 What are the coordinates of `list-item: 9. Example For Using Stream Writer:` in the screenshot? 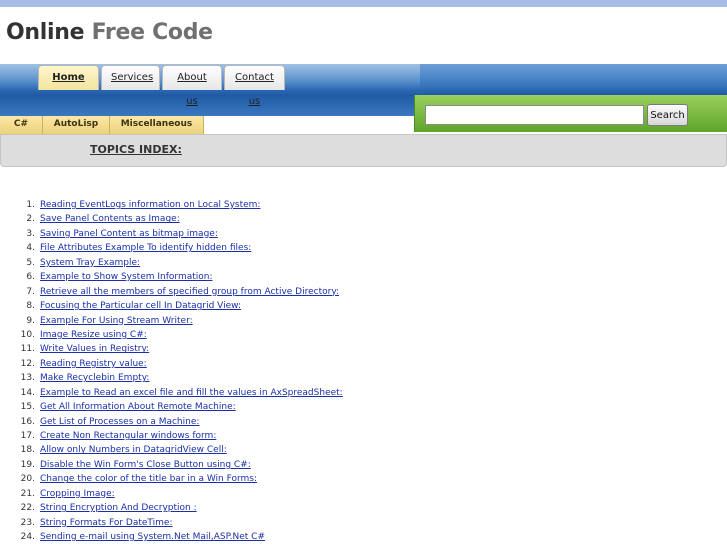 It's located at (171, 321).